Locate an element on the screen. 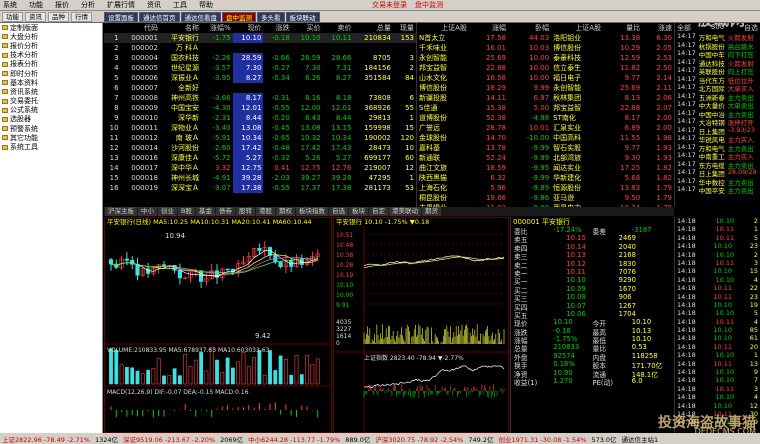 The image size is (760, 444). menu-item: 帮助 is located at coordinates (206, 5).